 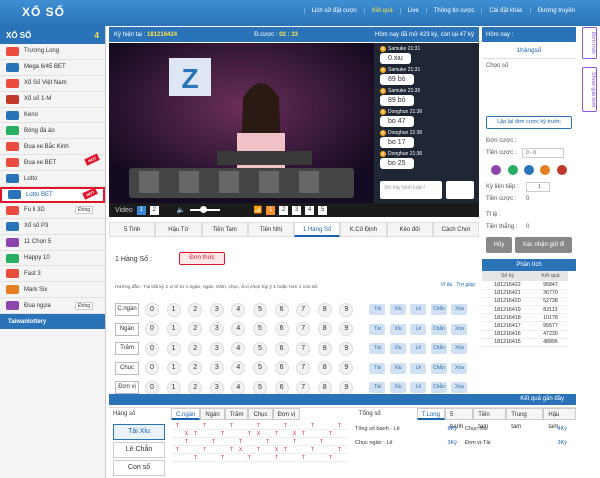 I want to click on analysis-tab: Phân tích, so click(x=529, y=265).